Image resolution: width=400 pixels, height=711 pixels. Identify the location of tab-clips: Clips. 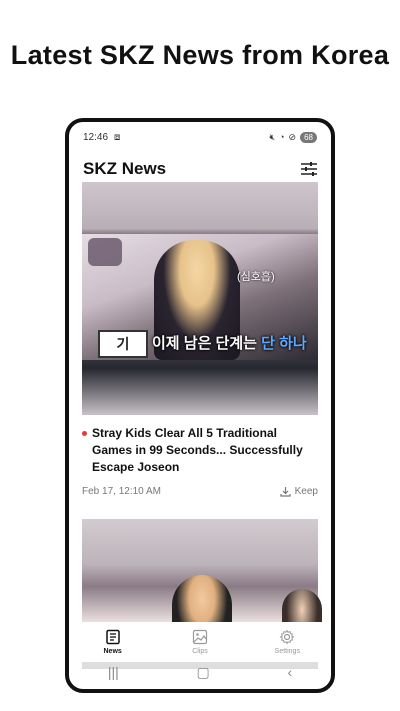
(200, 642).